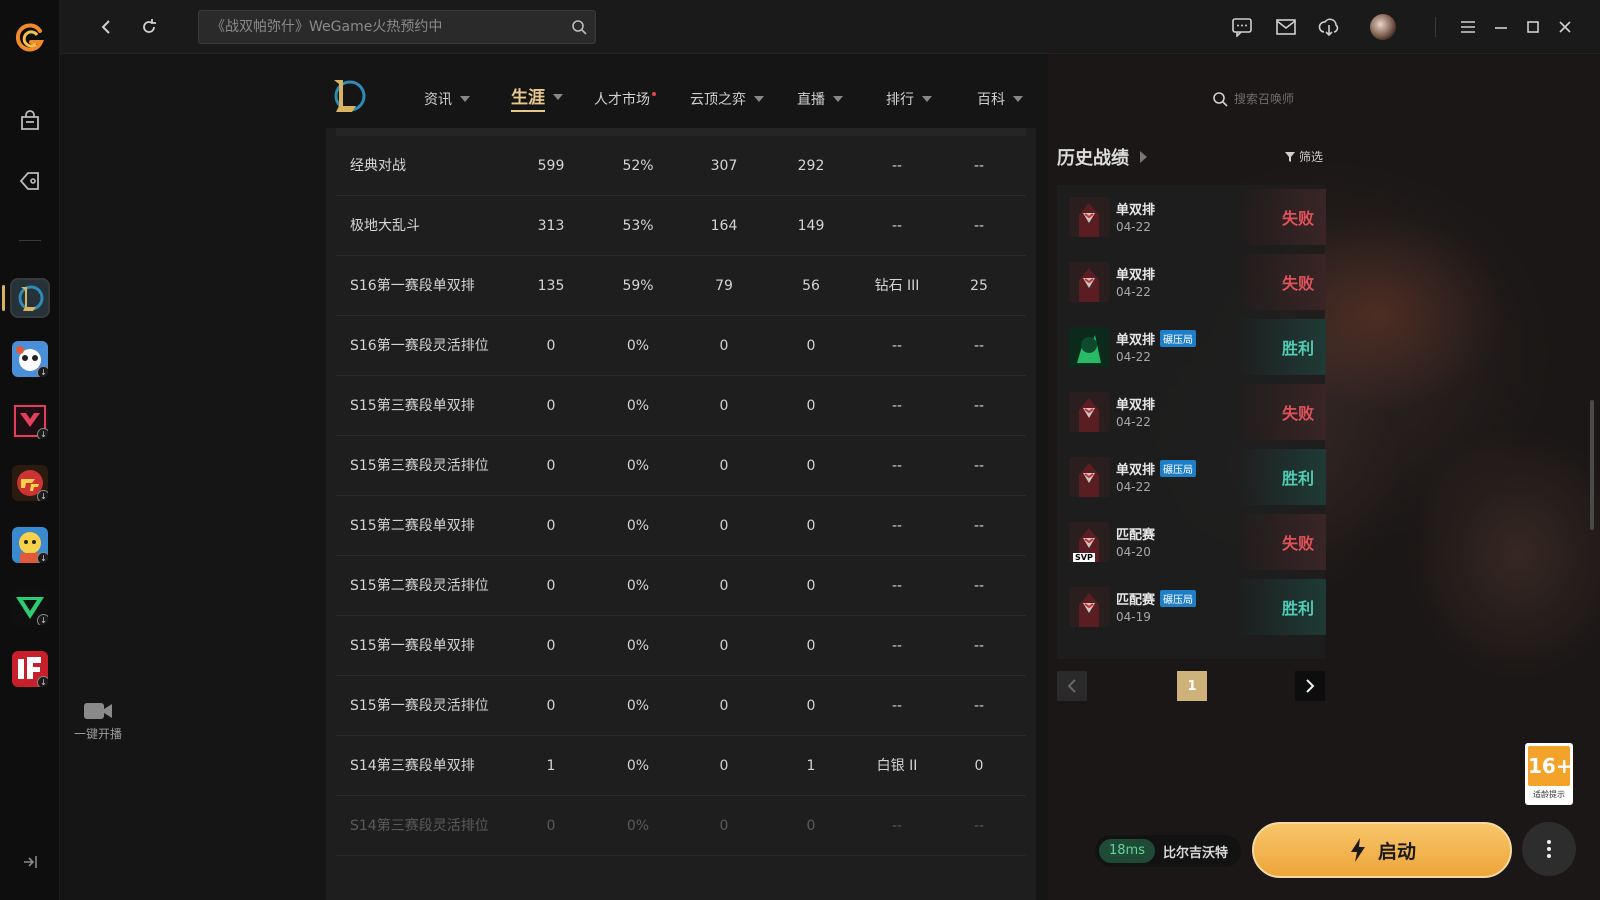 The width and height of the screenshot is (1600, 900). What do you see at coordinates (30, 421) in the screenshot?
I see `game-valorant-icon: ↓` at bounding box center [30, 421].